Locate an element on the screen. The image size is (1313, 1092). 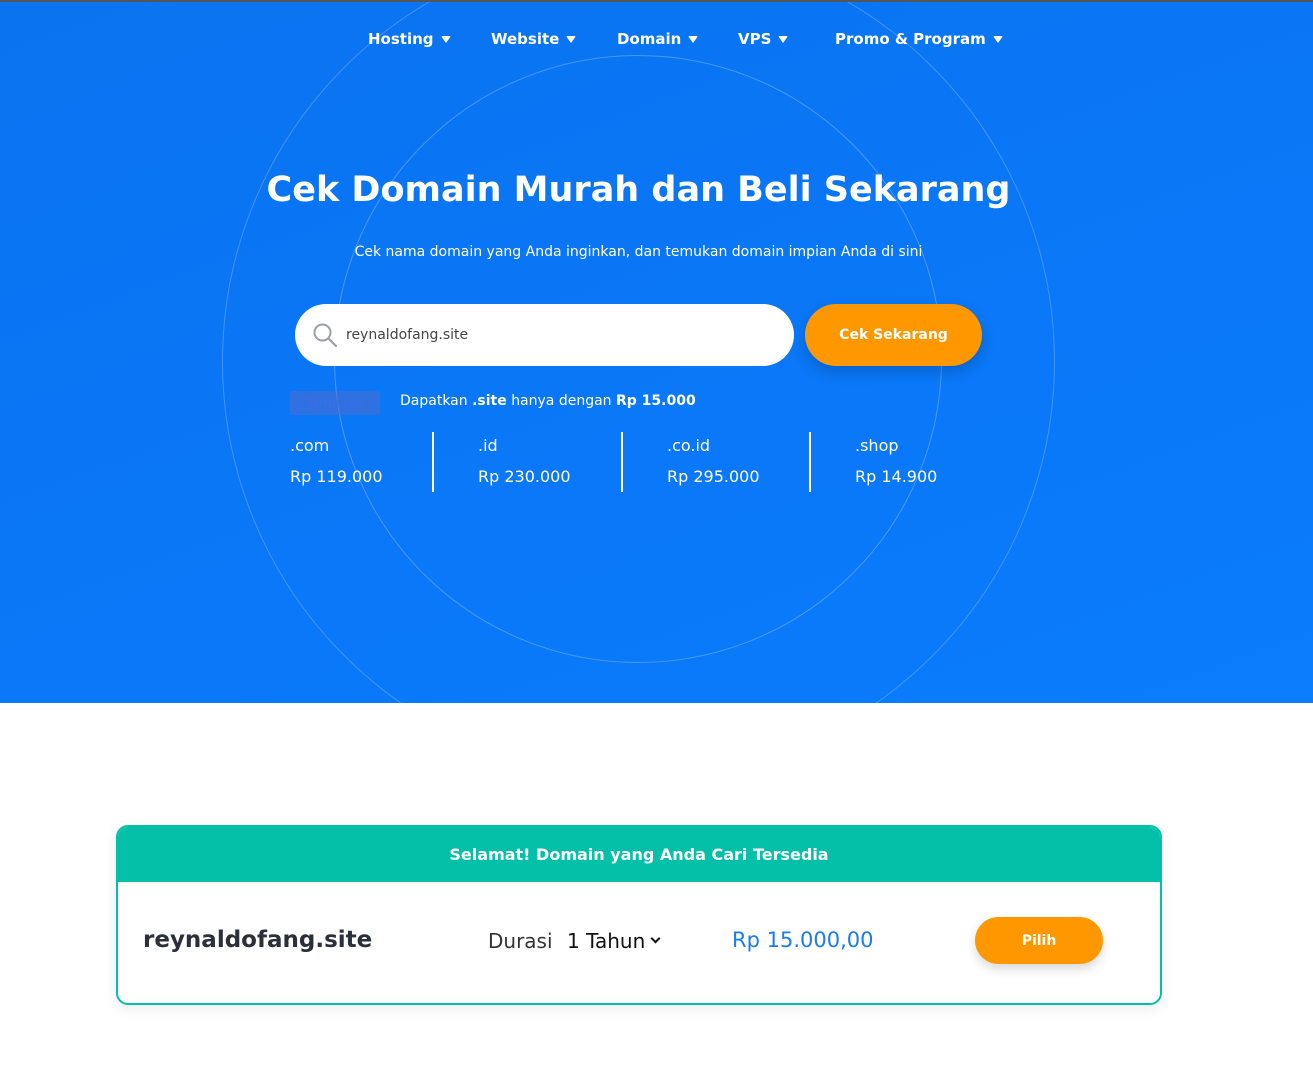
tld-item-shop: .shop Rp 14.900 is located at coordinates (896, 462).